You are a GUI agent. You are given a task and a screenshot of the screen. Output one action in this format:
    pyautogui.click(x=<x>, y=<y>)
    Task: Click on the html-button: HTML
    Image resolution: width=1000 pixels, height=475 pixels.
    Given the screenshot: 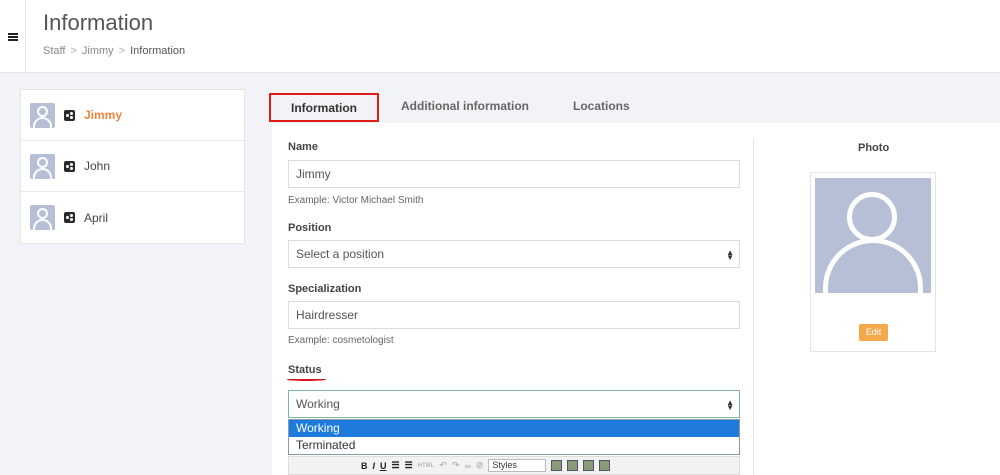 What is the action you would take?
    pyautogui.click(x=426, y=466)
    